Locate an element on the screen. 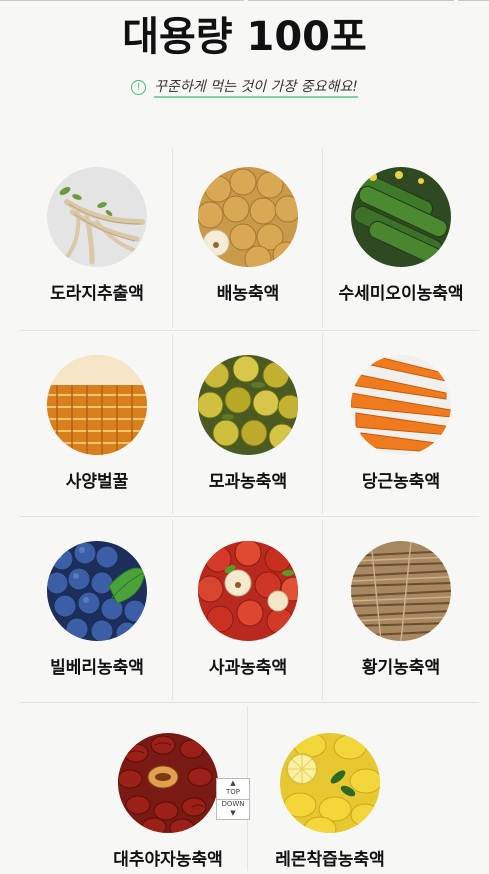 The height and width of the screenshot is (874, 489). product-label: 모과농축액 is located at coordinates (248, 481).